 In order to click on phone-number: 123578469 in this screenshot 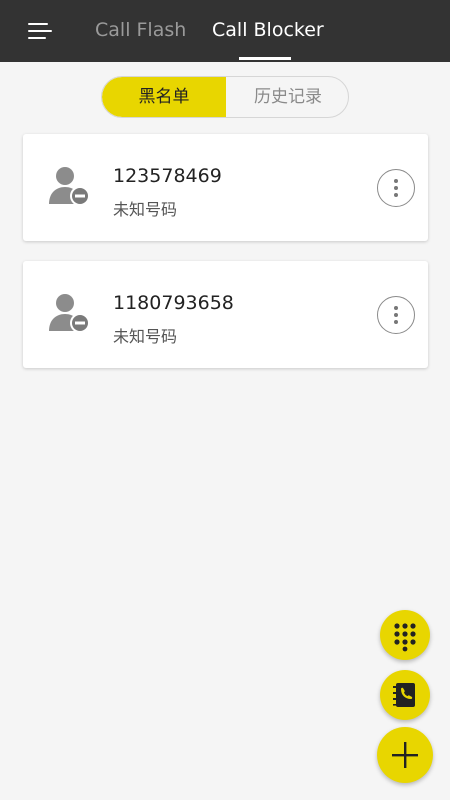, I will do `click(167, 176)`.